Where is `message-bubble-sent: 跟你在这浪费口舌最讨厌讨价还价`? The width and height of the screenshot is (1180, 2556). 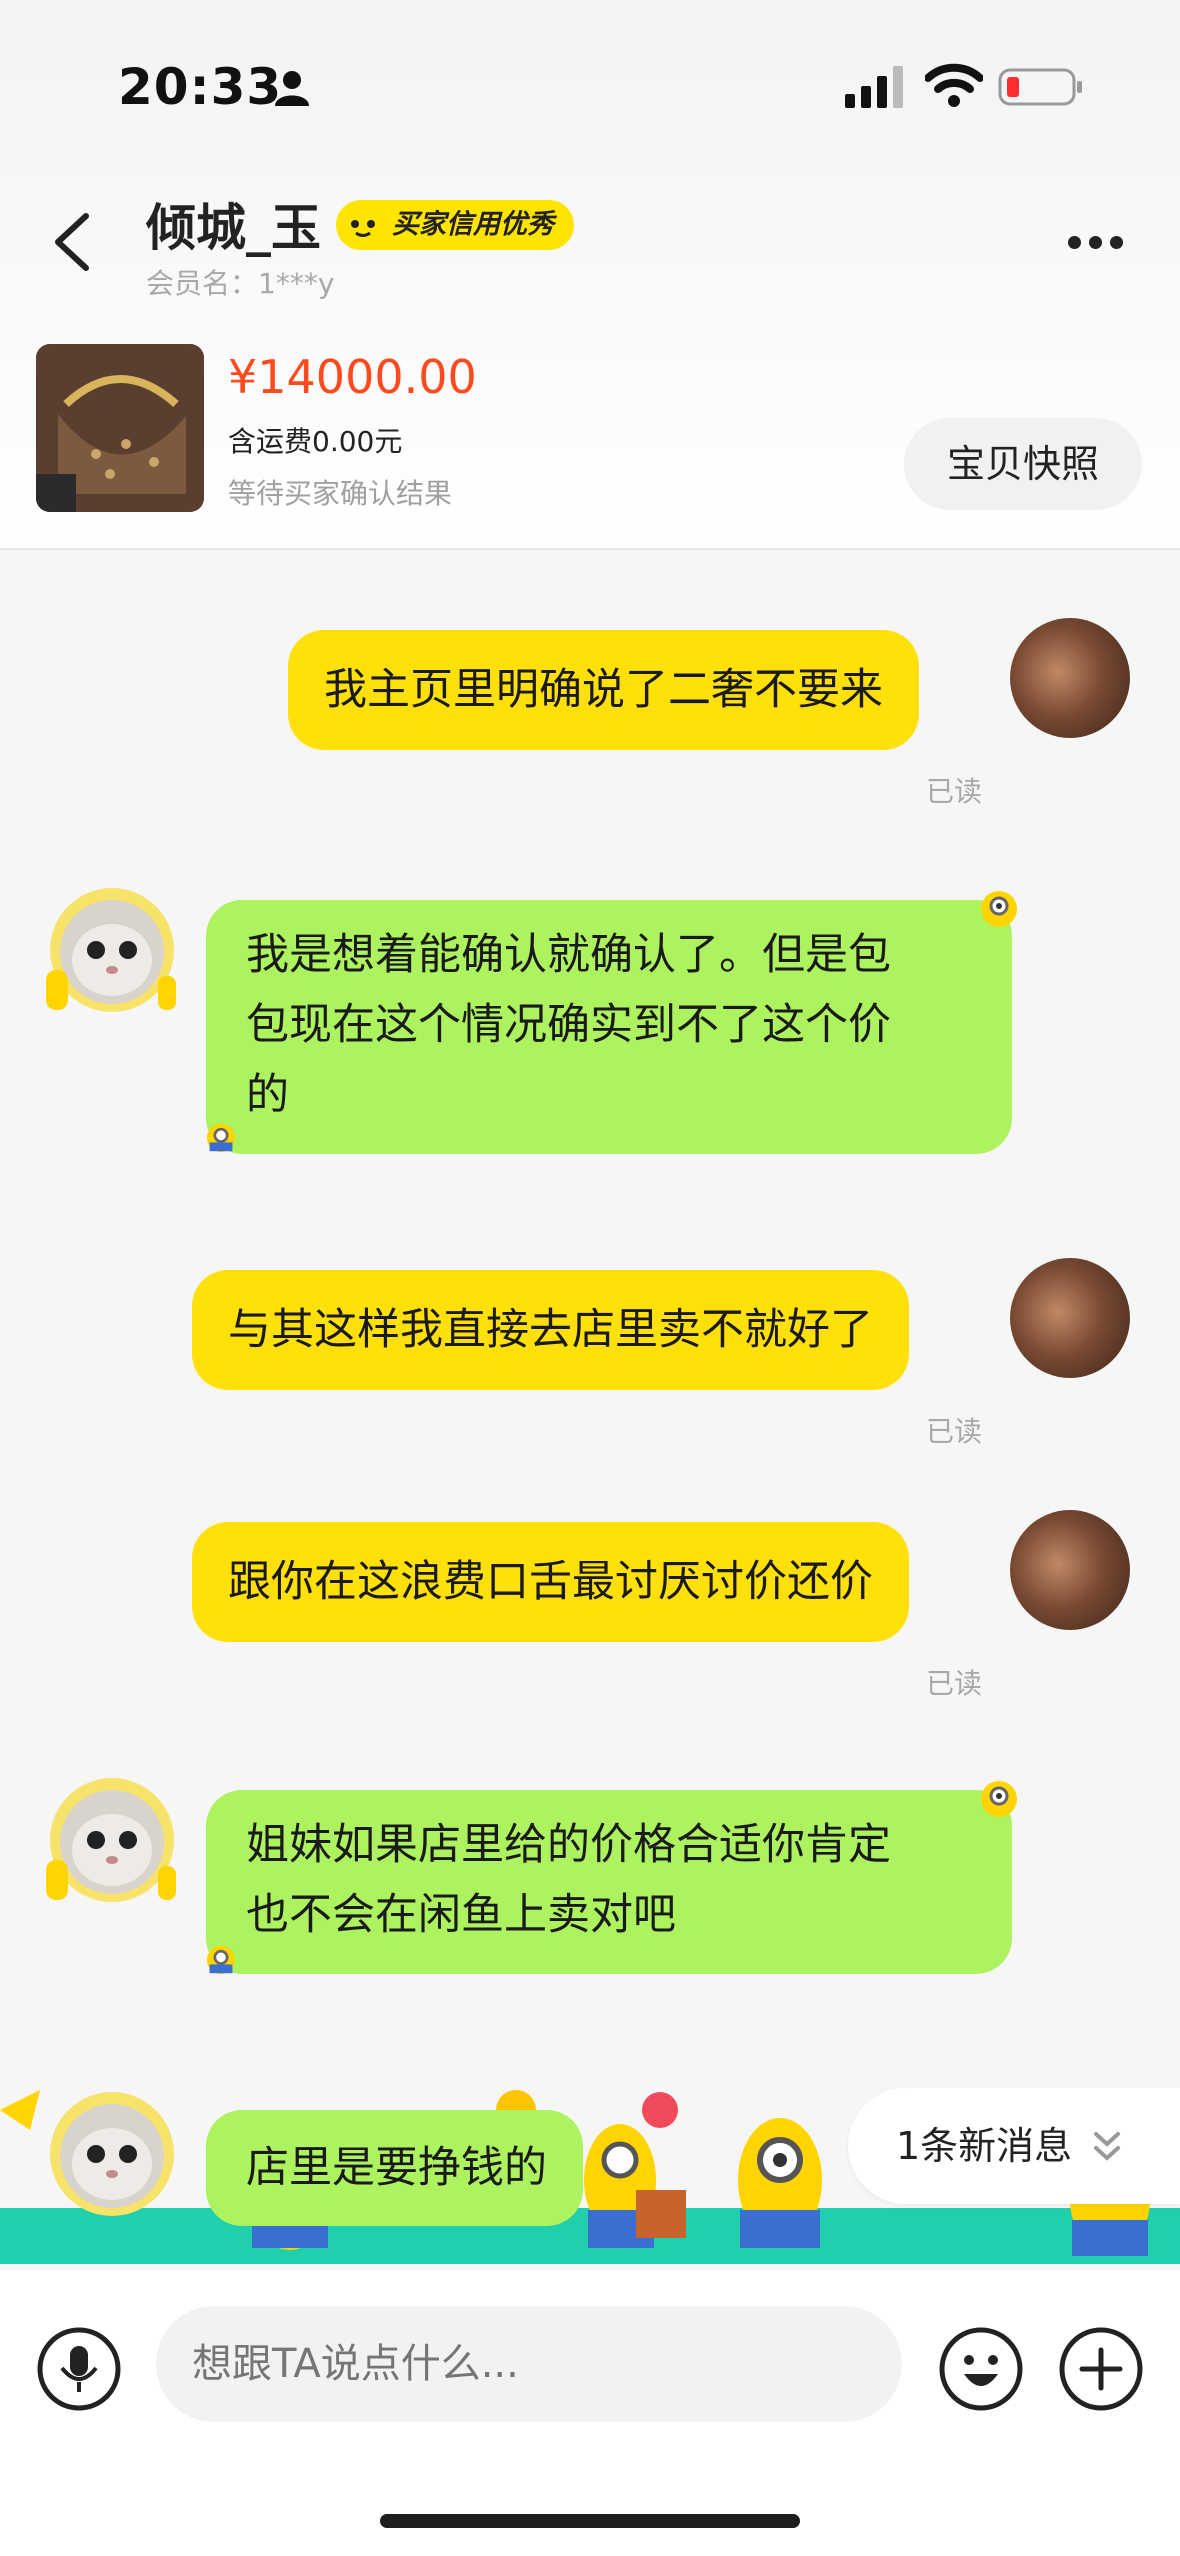 message-bubble-sent: 跟你在这浪费口舌最讨厌讨价还价 is located at coordinates (550, 1582).